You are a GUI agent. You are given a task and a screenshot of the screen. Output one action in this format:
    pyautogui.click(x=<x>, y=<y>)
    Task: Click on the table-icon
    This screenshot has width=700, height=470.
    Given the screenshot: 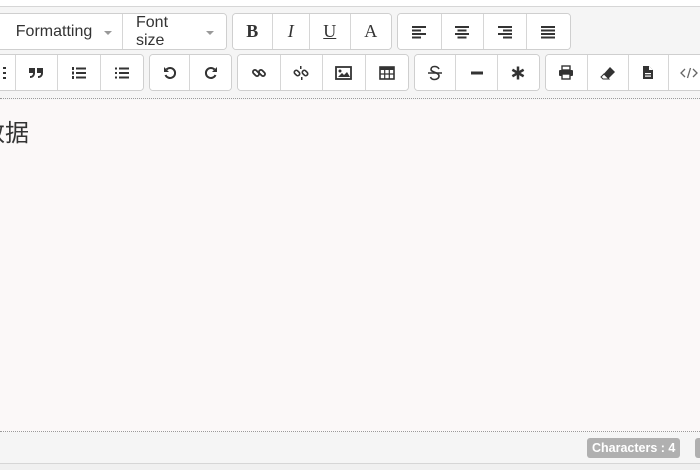 What is the action you would take?
    pyautogui.click(x=386, y=72)
    